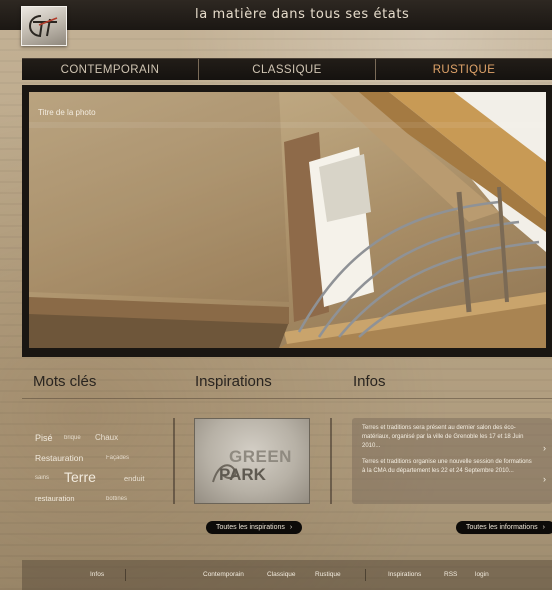 This screenshot has width=552, height=590. What do you see at coordinates (80, 477) in the screenshot?
I see `tag-terre: Terre` at bounding box center [80, 477].